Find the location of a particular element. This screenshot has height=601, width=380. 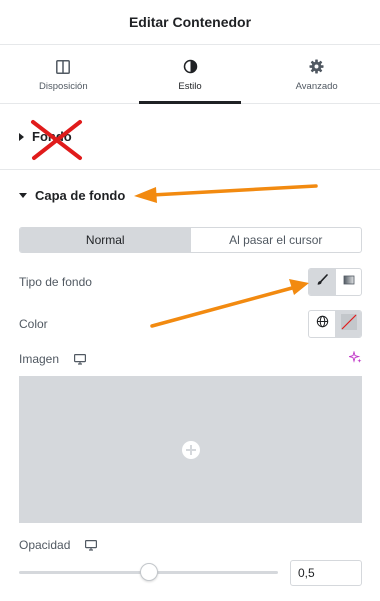

color-controls is located at coordinates (335, 324).